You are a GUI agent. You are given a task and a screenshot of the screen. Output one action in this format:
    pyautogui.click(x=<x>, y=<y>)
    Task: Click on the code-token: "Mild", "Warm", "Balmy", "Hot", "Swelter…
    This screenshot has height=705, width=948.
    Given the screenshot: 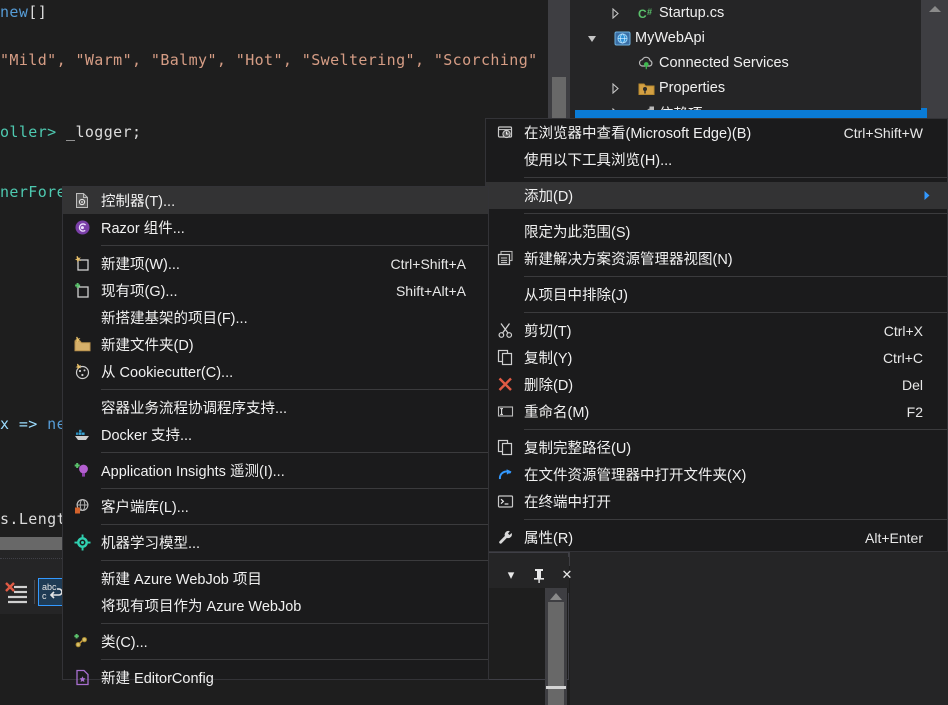 What is the action you would take?
    pyautogui.click(x=269, y=60)
    